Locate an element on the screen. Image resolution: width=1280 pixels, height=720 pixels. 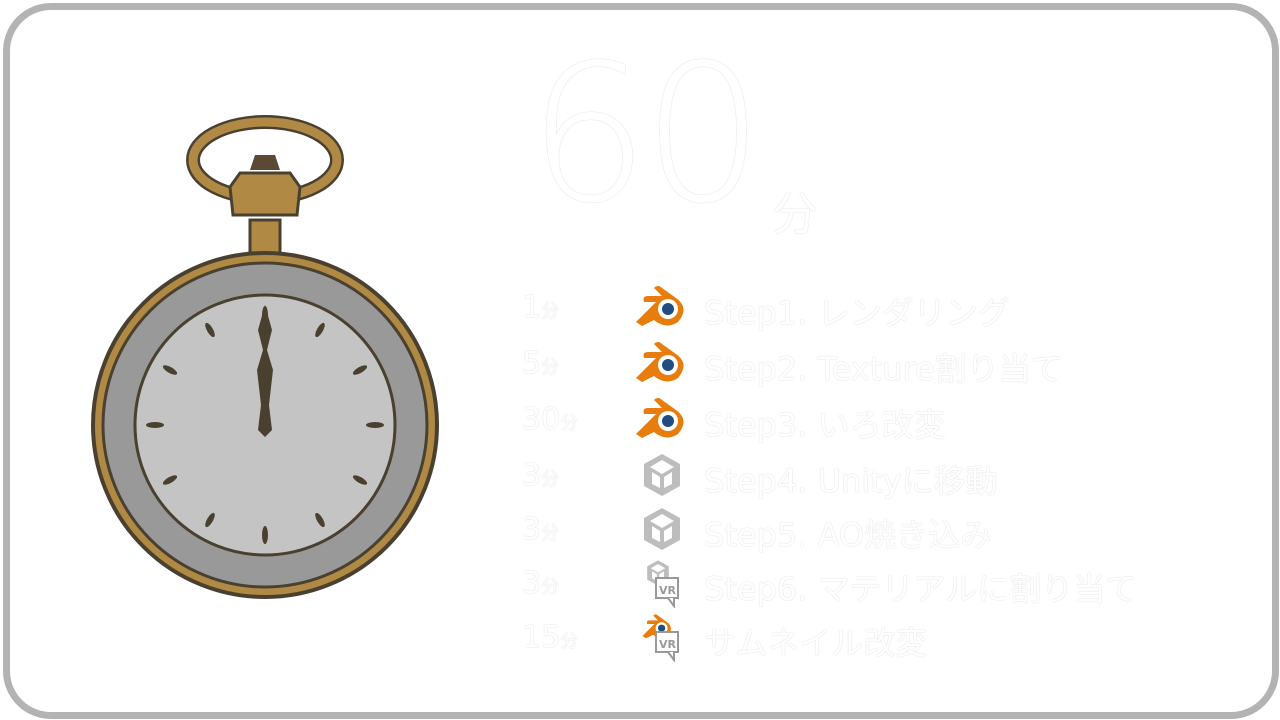
step-label: Step1. レンダリング is located at coordinates (857, 313).